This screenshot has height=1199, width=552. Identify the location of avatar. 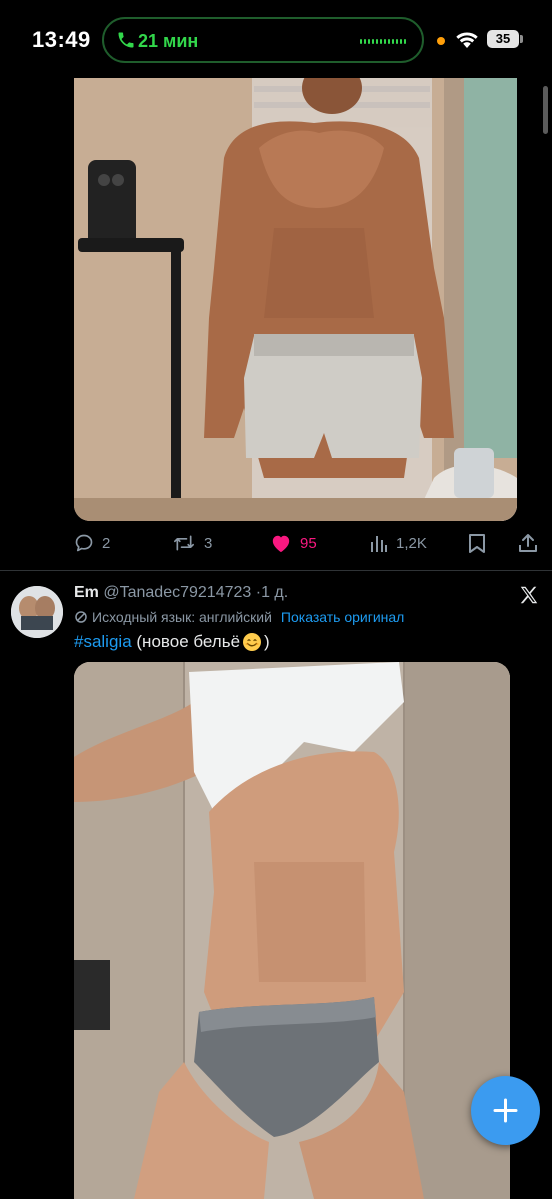
(37, 612).